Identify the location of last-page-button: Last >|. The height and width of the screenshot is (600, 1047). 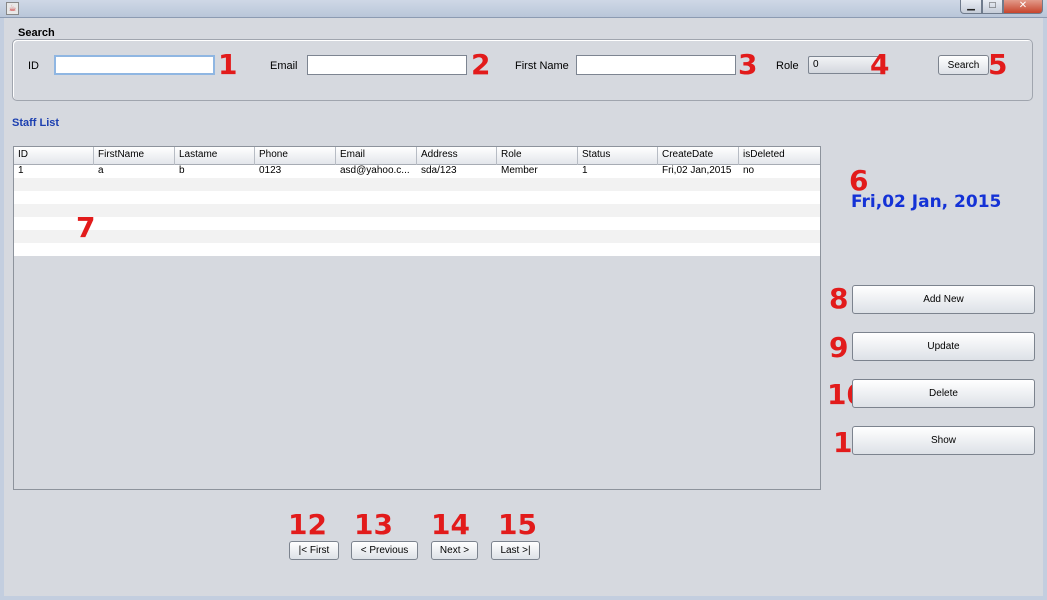
(515, 550).